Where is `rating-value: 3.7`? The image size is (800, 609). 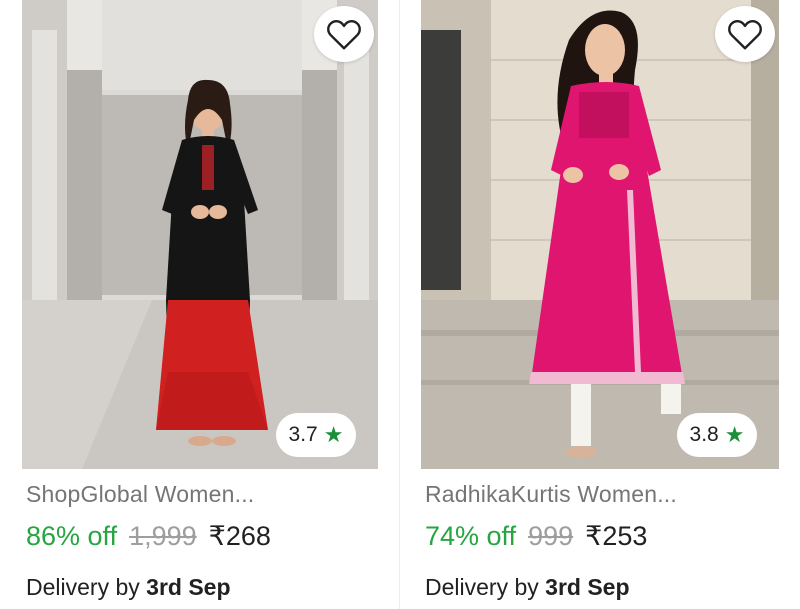
rating-value: 3.7 is located at coordinates (303, 434).